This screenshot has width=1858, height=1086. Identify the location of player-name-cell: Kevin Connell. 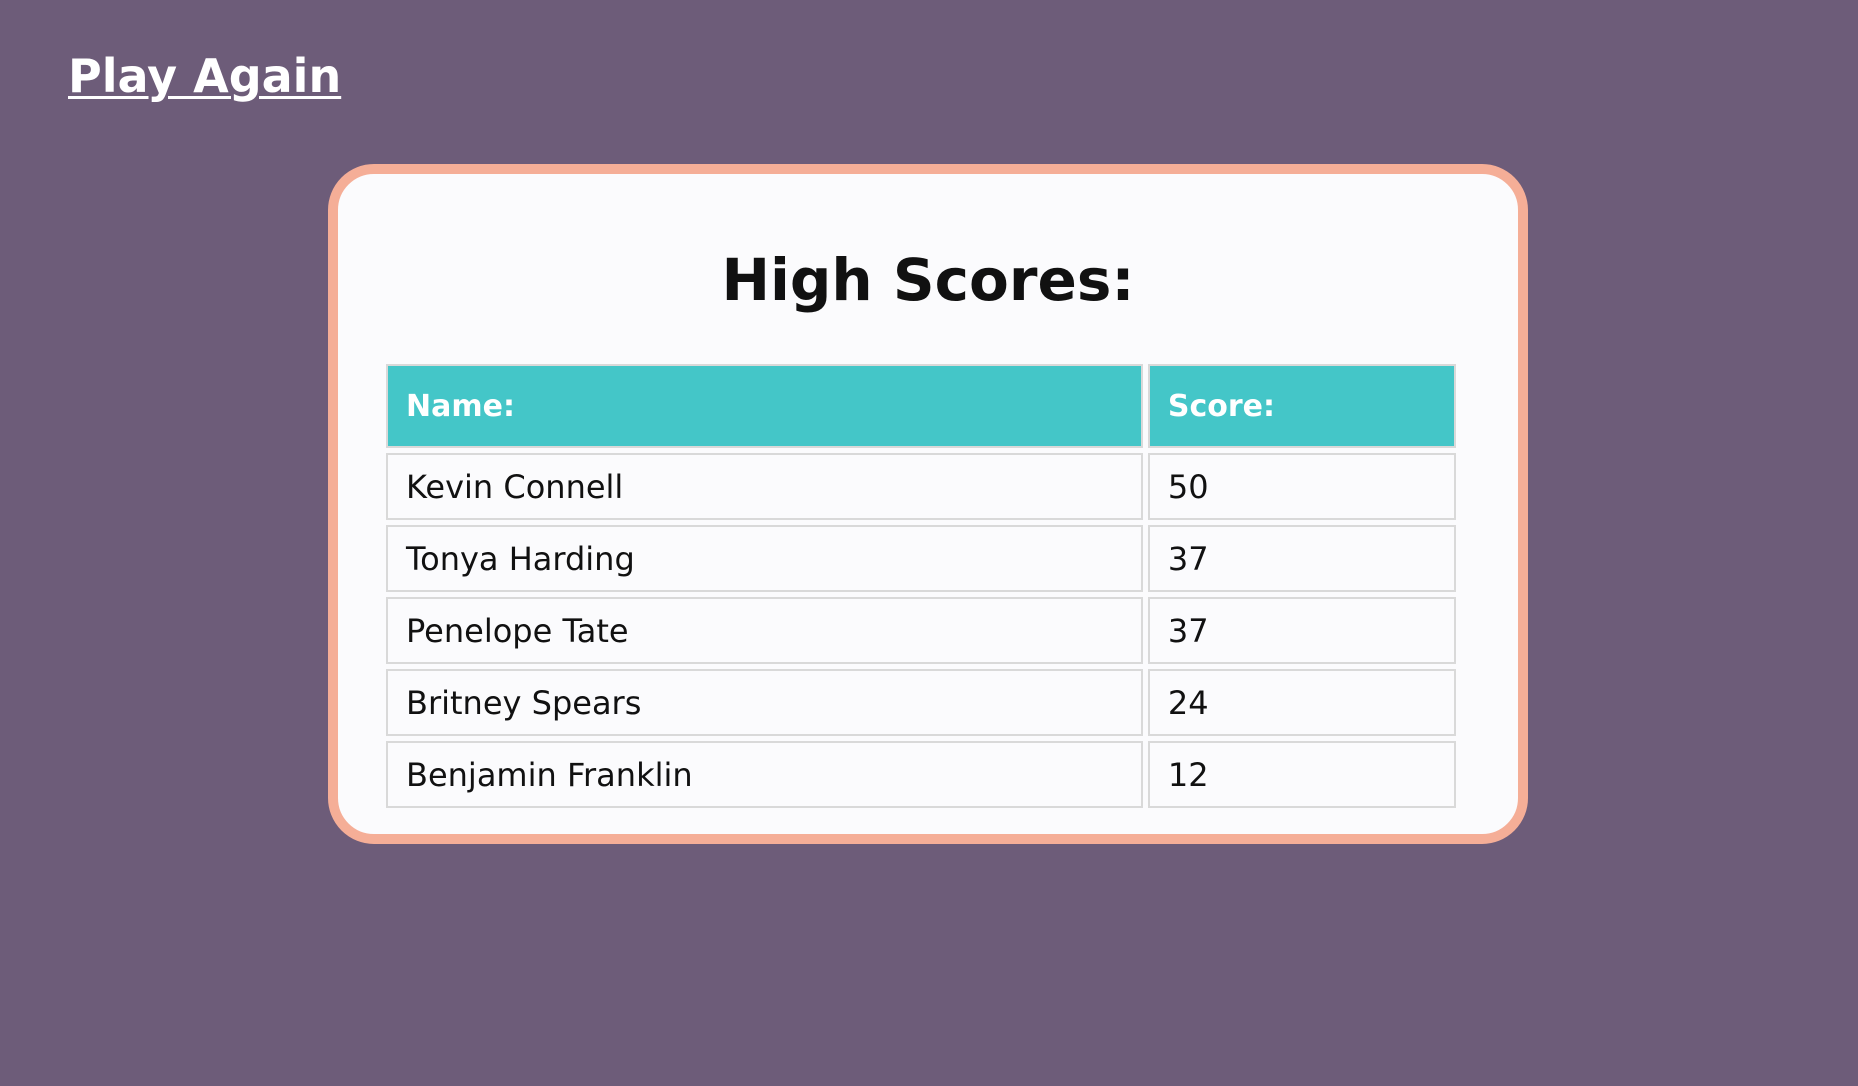
(764, 486).